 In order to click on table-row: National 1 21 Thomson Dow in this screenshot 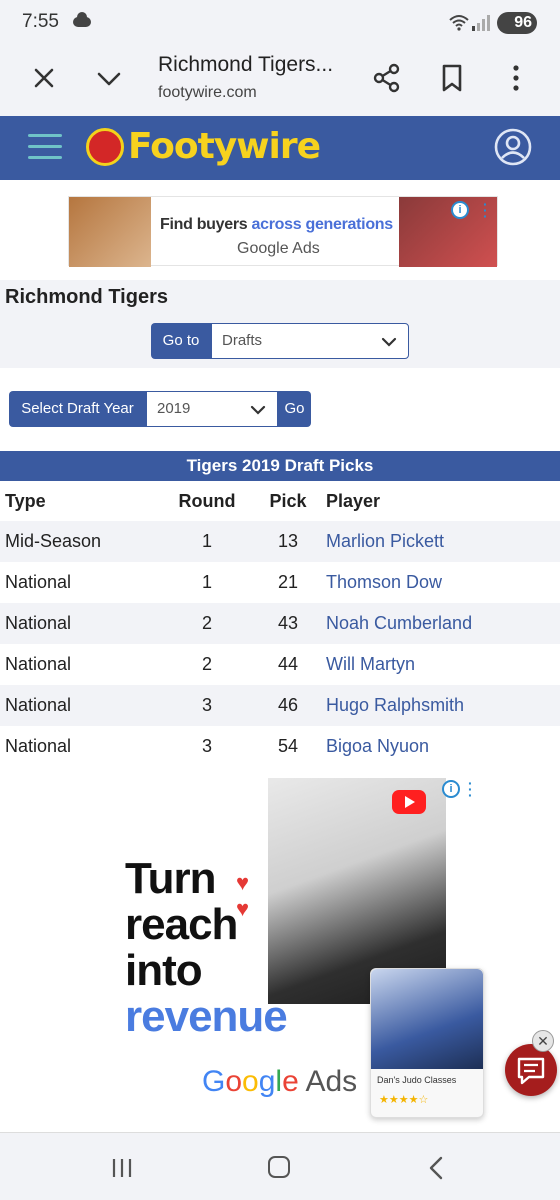, I will do `click(280, 582)`.